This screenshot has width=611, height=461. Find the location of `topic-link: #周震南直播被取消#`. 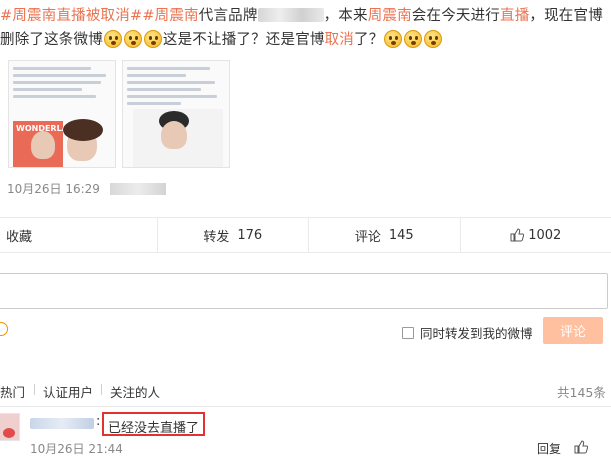

topic-link: #周震南直播被取消# is located at coordinates (71, 16).